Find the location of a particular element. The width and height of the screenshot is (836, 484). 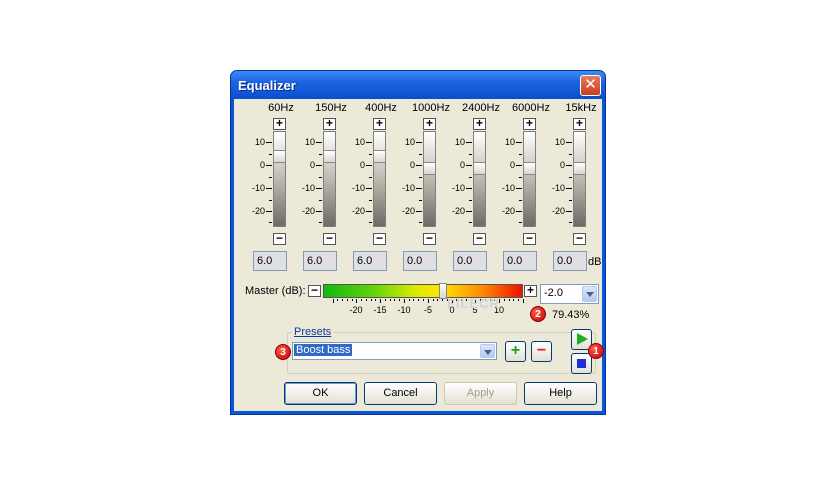

band-scale-label: 10 is located at coordinates (359, 142).